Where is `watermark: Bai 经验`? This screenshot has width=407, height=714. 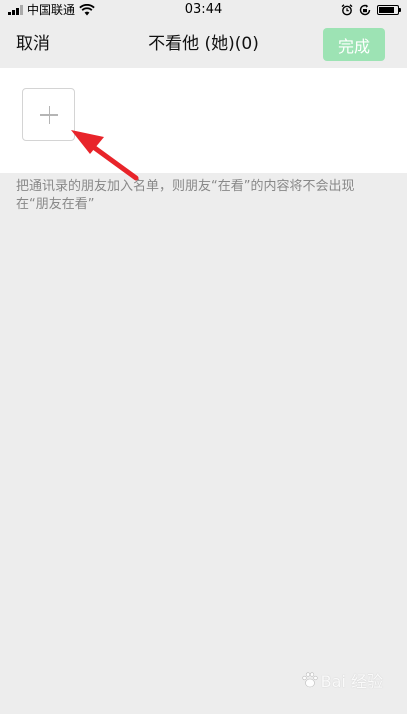
watermark: Bai 经验 is located at coordinates (342, 680).